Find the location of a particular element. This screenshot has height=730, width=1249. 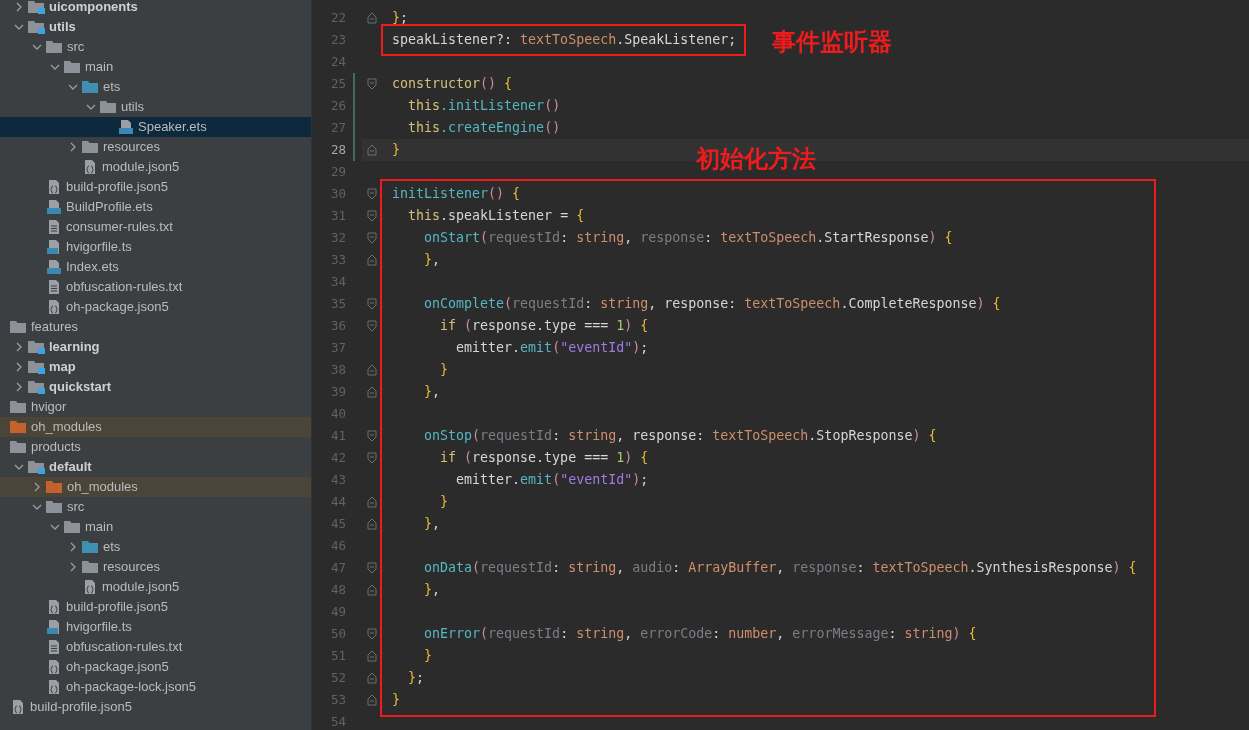

tree-item-label: products is located at coordinates (56, 447).